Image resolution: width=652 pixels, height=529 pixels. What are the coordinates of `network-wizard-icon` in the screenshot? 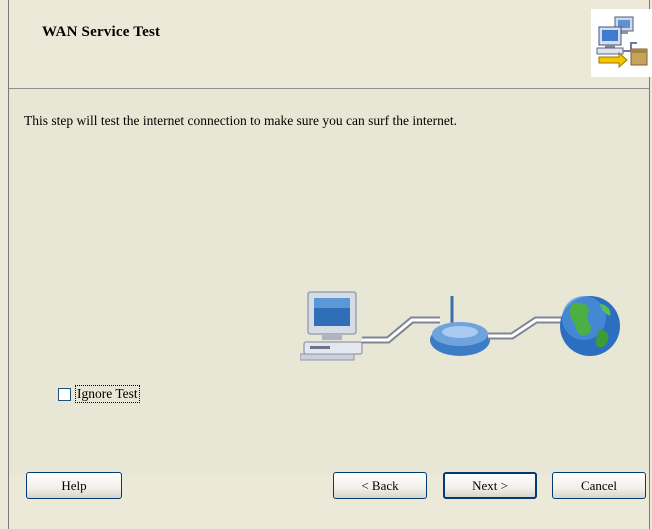 It's located at (621, 43).